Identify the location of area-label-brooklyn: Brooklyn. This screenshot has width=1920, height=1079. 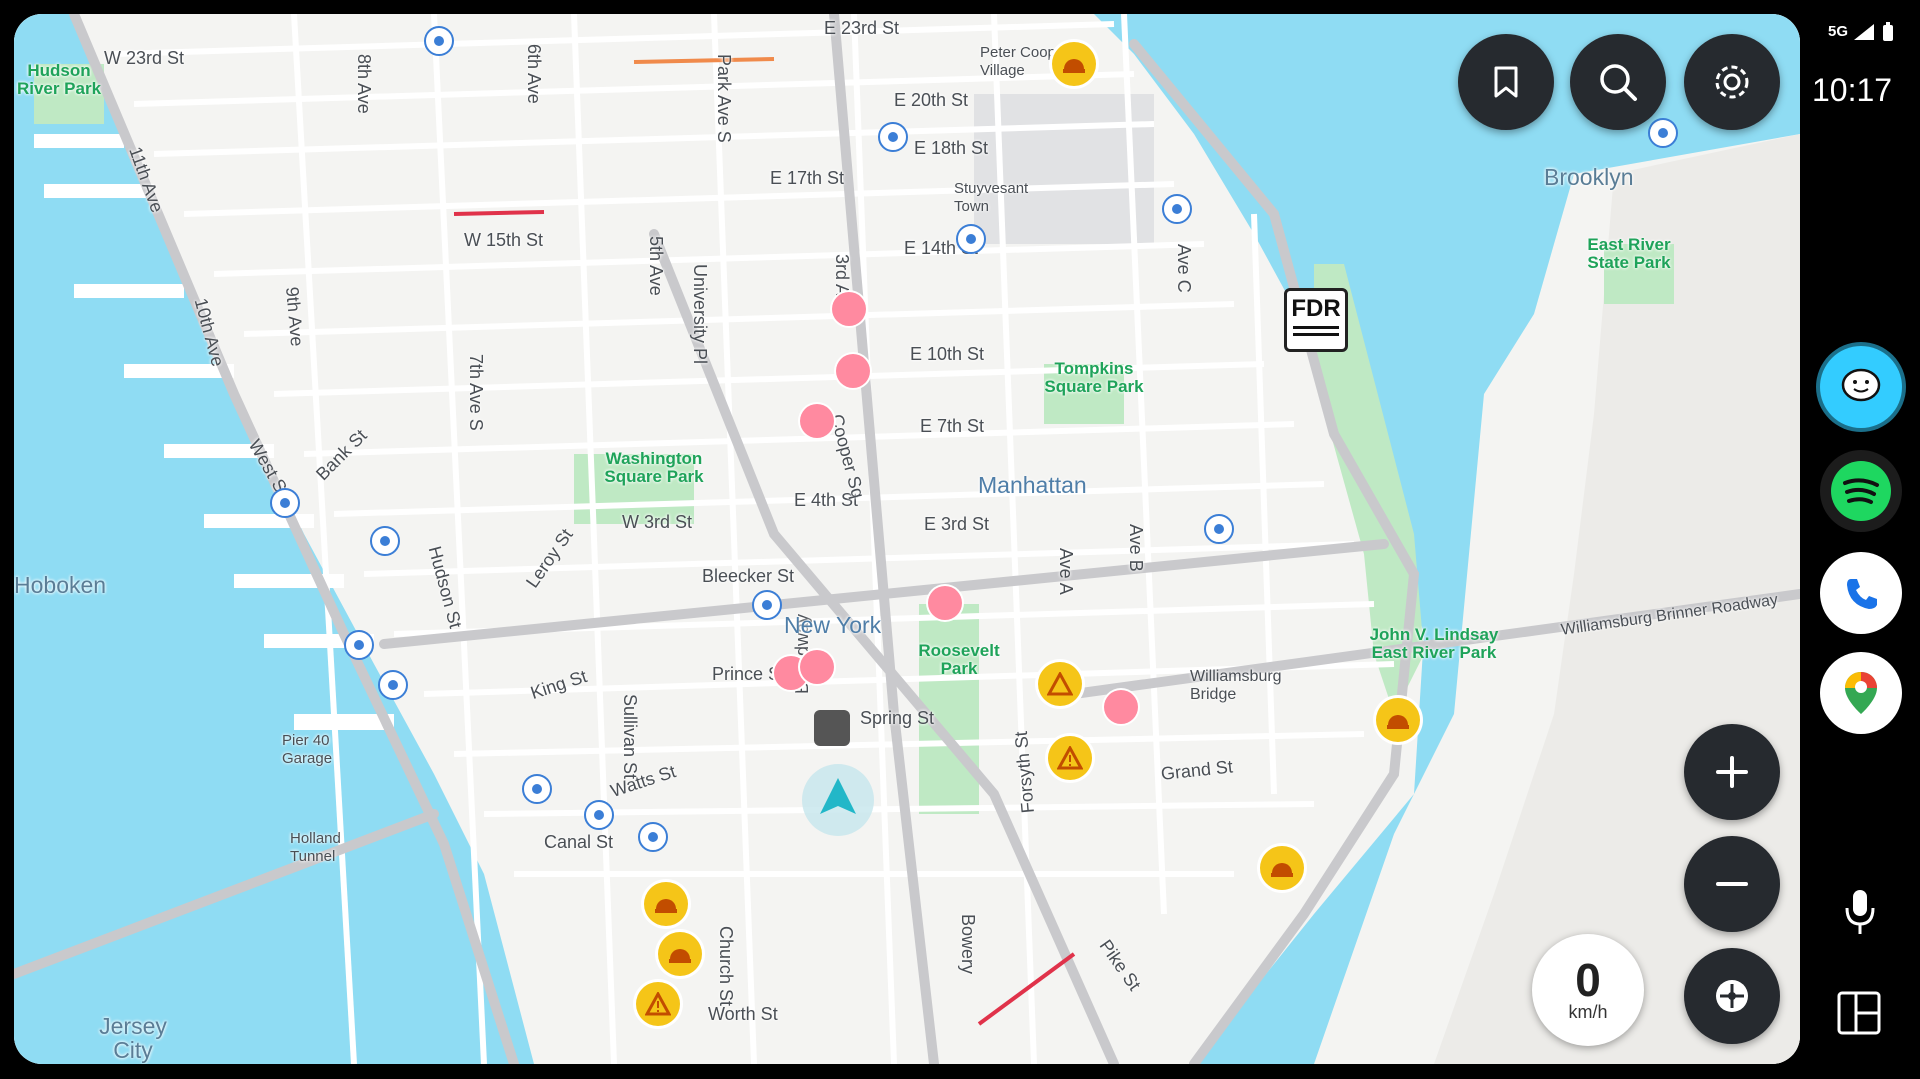
(1589, 177).